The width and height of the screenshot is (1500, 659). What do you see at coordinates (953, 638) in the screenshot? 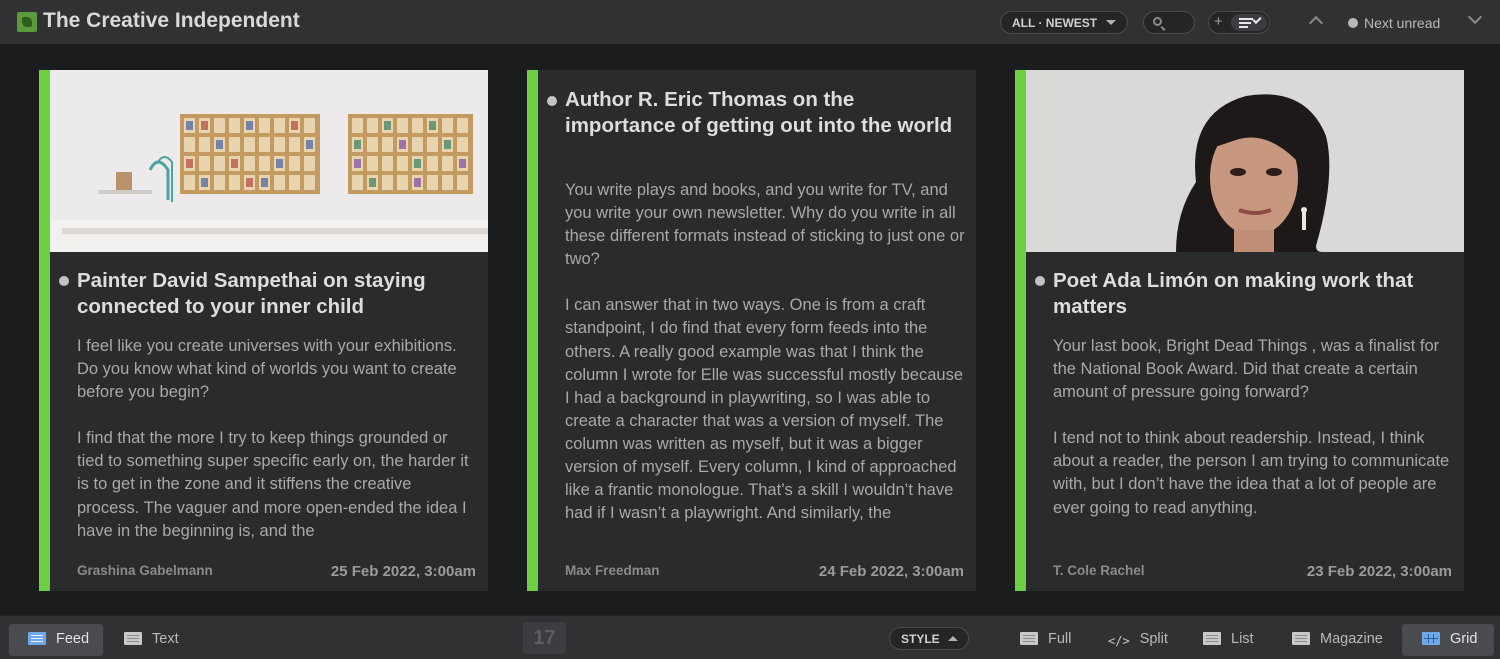
I see `caret-up-icon` at bounding box center [953, 638].